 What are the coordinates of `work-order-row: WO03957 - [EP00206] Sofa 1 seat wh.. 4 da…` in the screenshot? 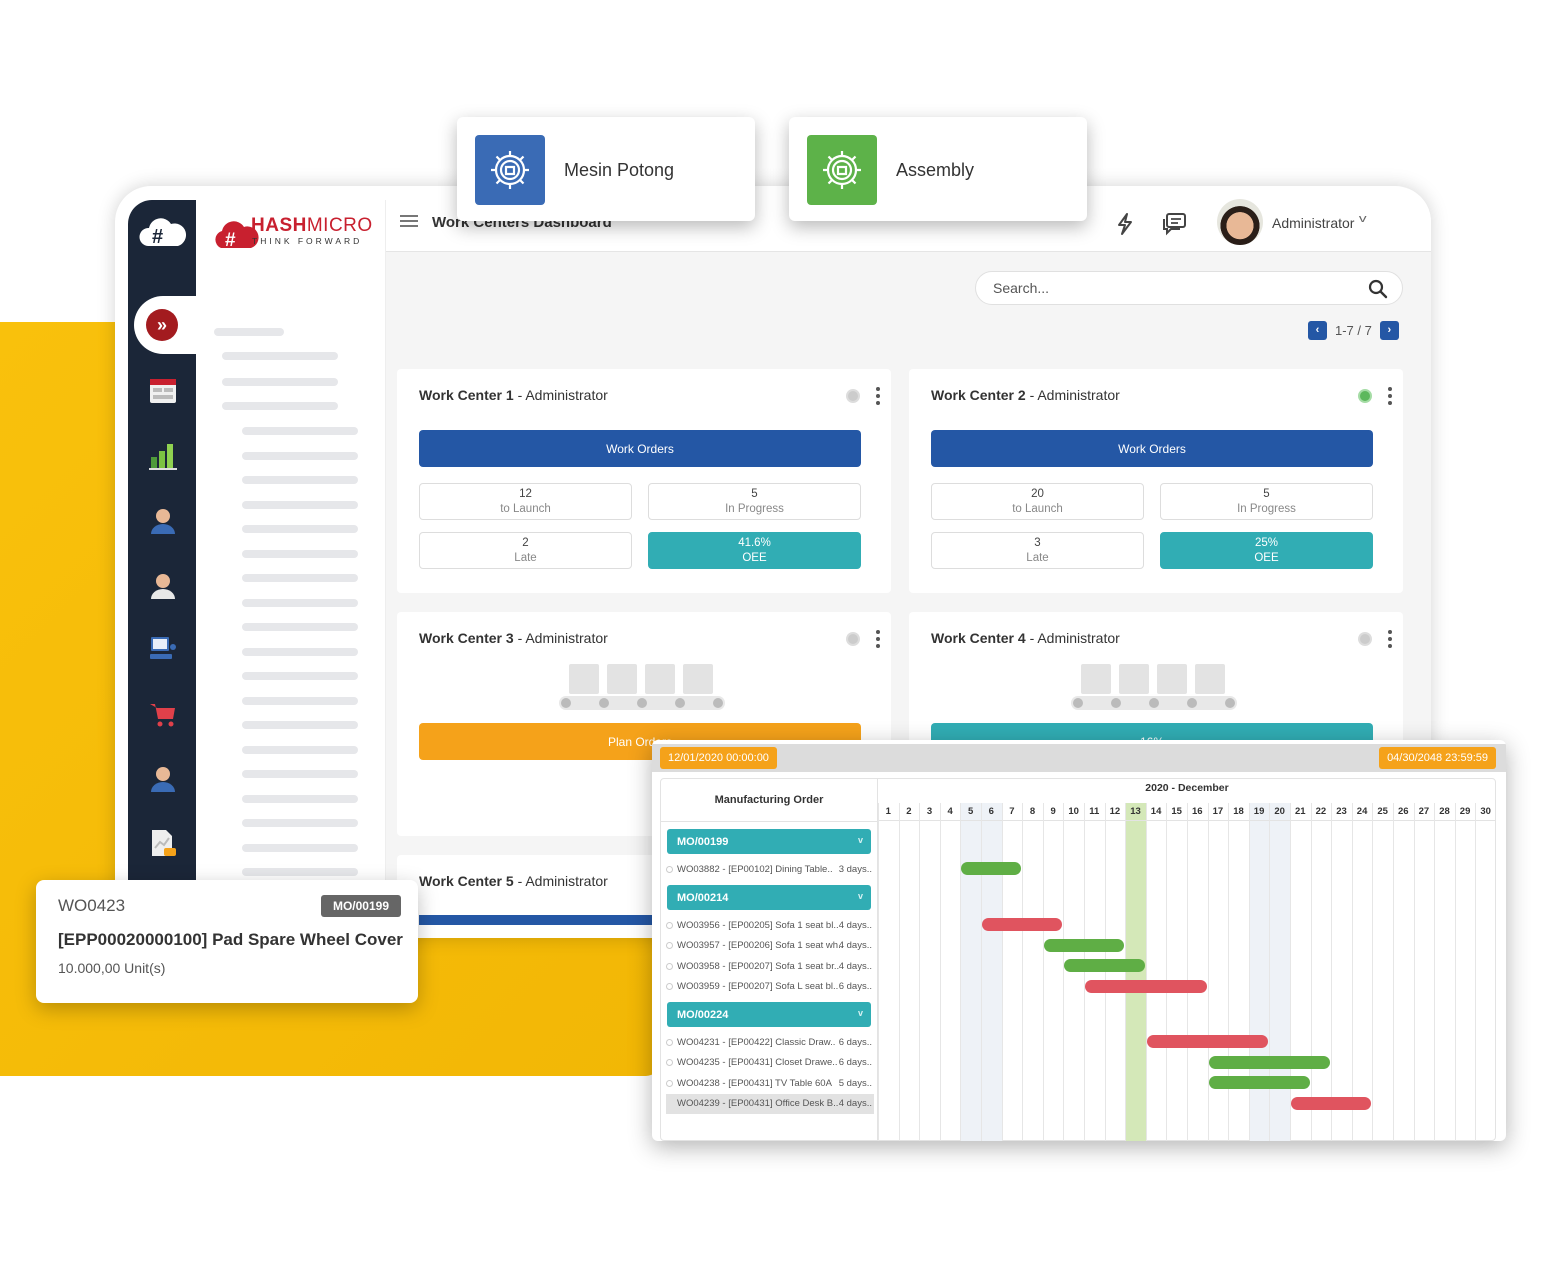 It's located at (770, 946).